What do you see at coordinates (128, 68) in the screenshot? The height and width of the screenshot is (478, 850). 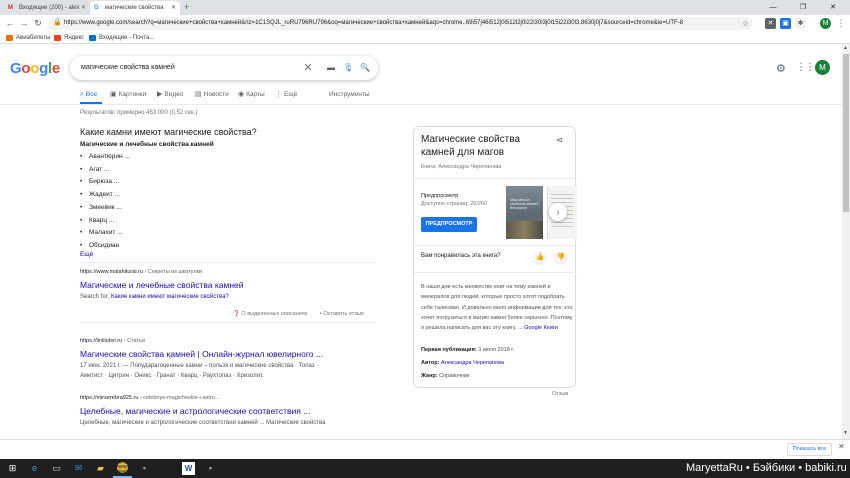 I see `search-input: магические свойства камней` at bounding box center [128, 68].